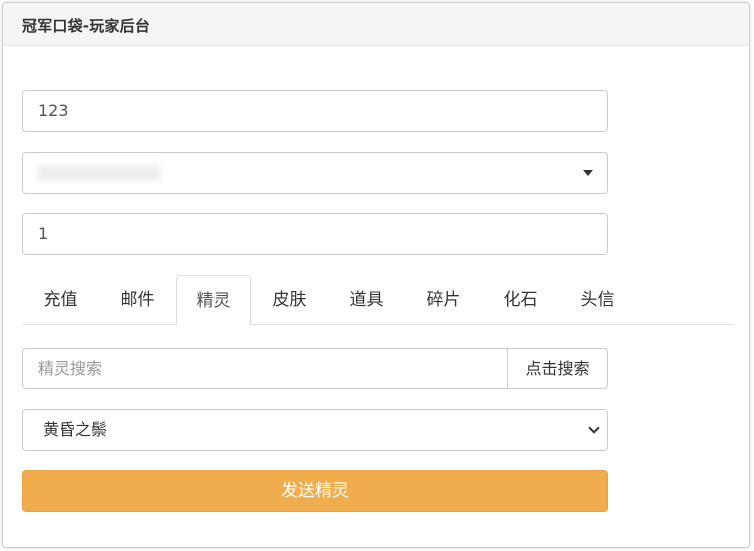 This screenshot has height=551, width=754. I want to click on sprite-search-input: 精灵搜索, so click(265, 368).